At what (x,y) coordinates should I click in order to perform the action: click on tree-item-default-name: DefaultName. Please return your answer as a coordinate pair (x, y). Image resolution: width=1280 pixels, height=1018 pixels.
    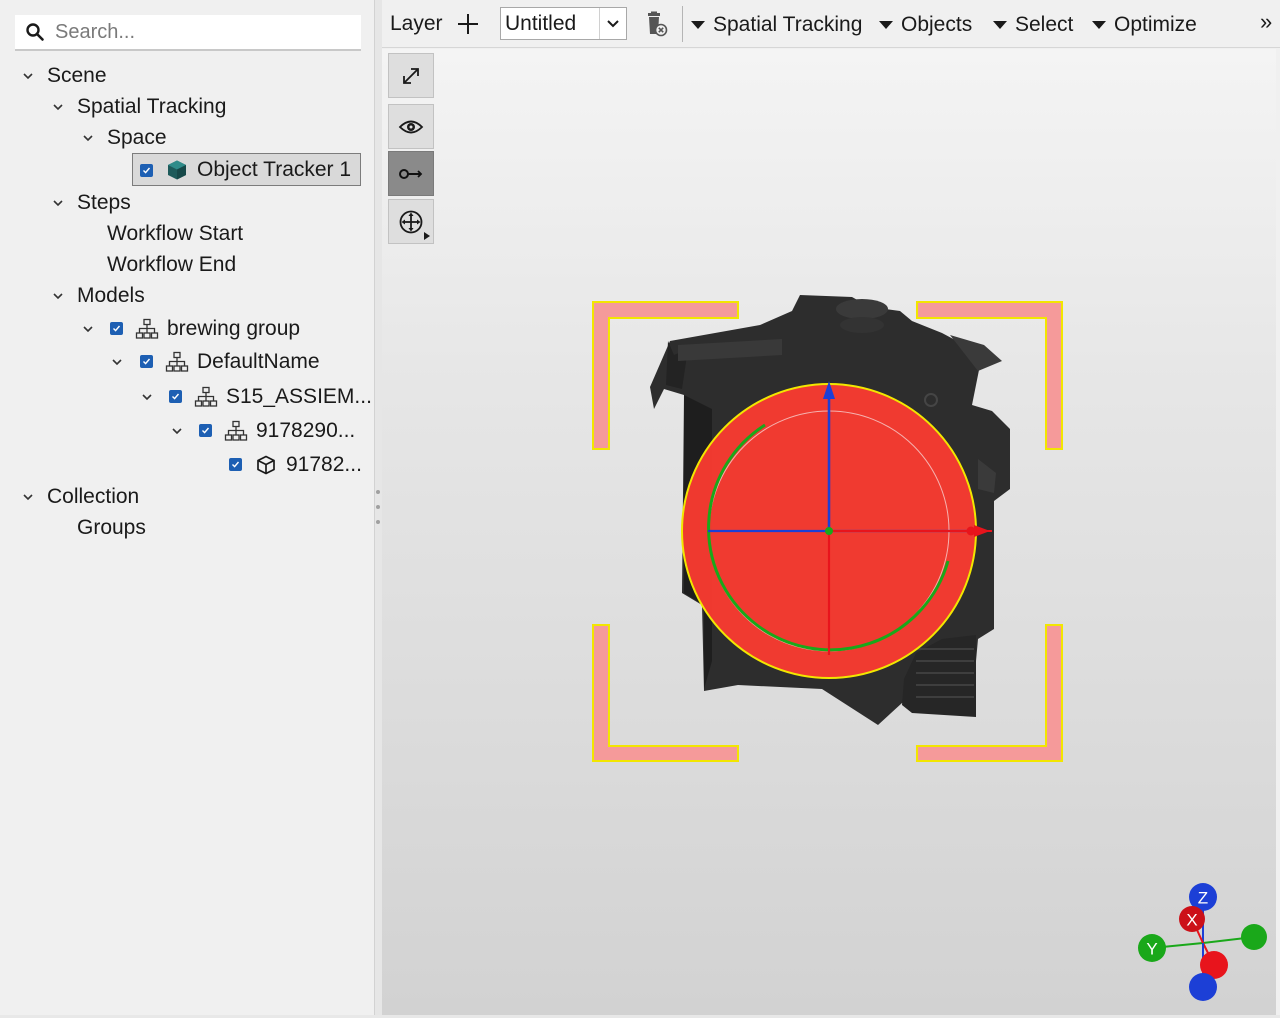
    Looking at the image, I should click on (187, 362).